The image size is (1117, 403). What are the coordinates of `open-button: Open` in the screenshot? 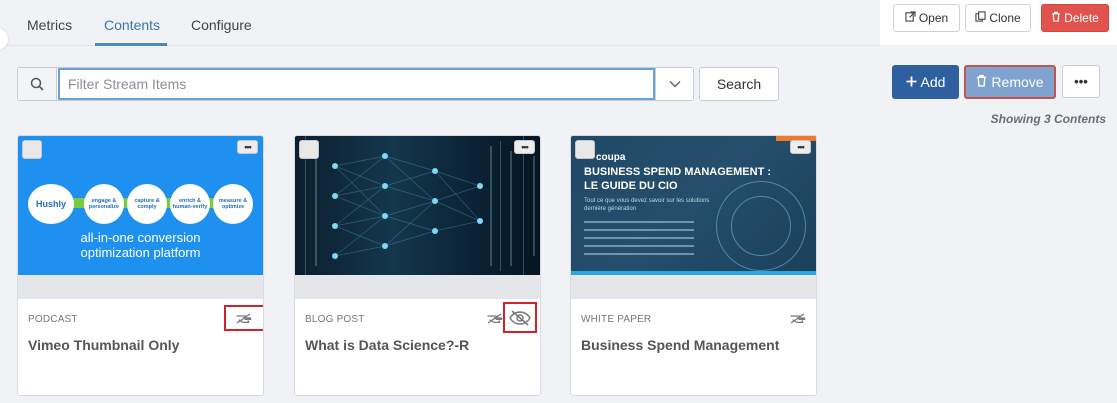 It's located at (926, 18).